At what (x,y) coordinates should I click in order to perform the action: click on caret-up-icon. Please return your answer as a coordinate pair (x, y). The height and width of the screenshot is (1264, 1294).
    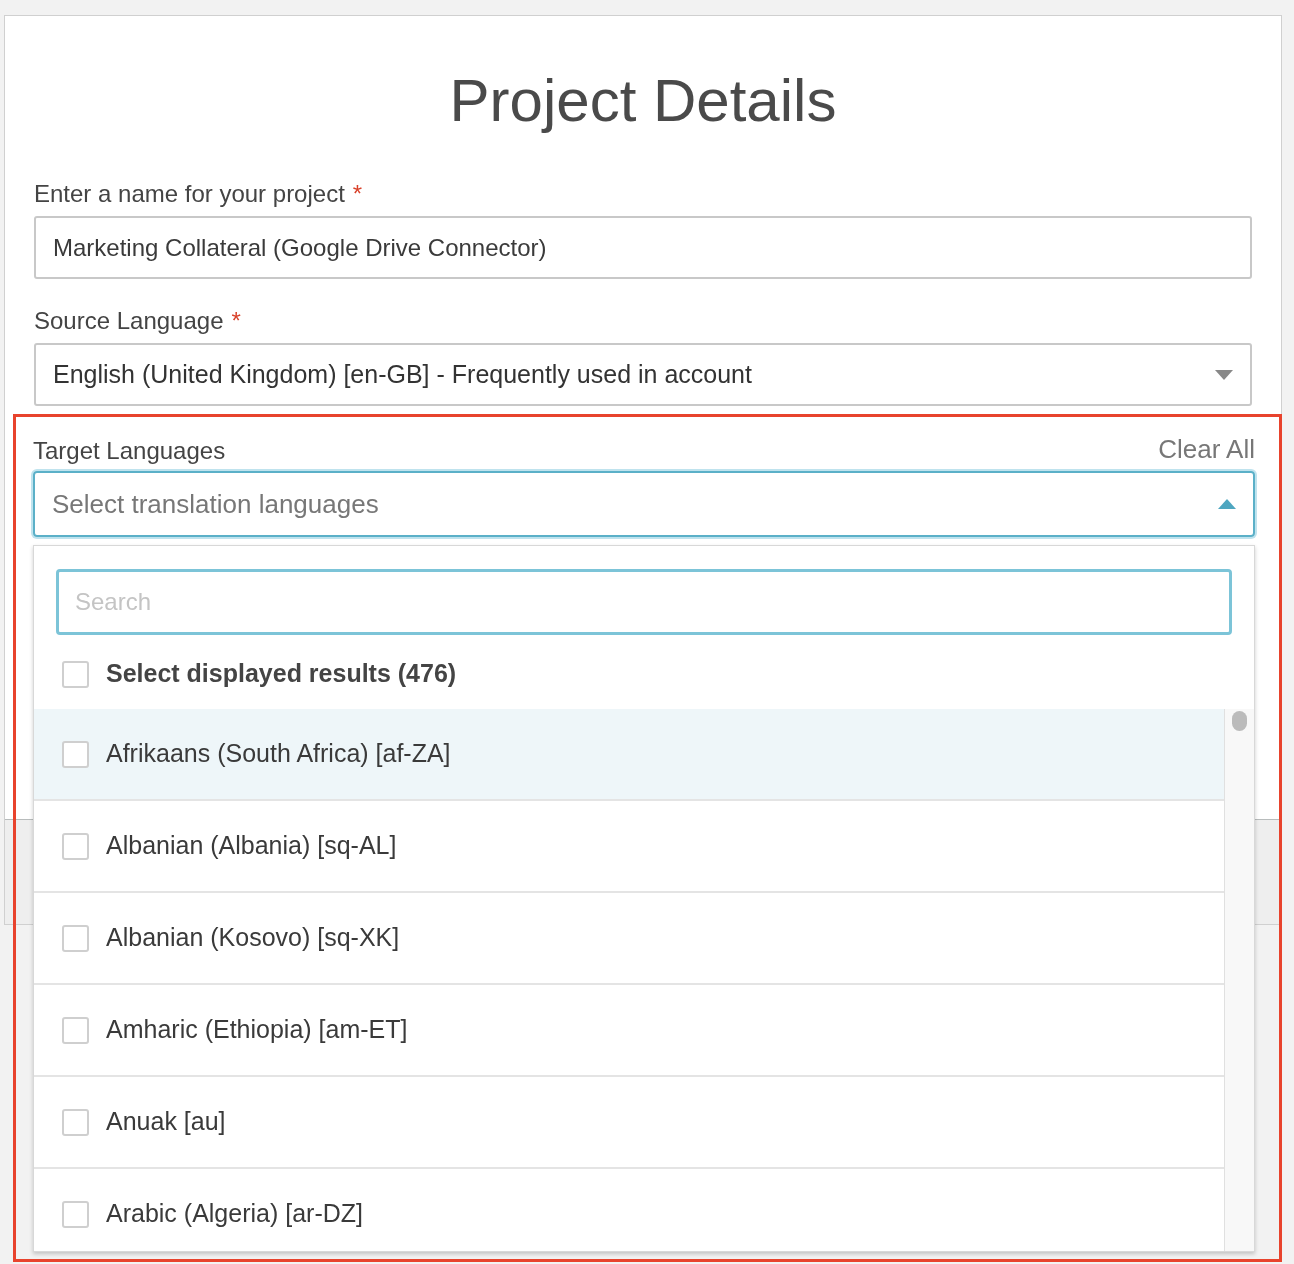
    Looking at the image, I should click on (1227, 504).